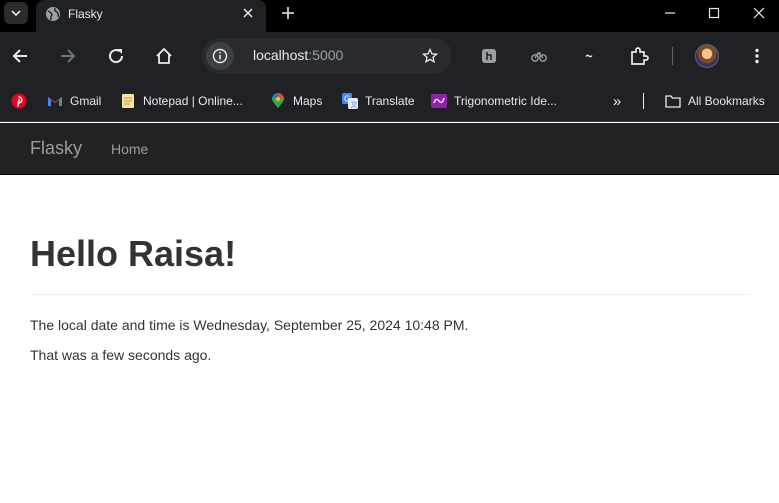  I want to click on extension-bicycle-button, so click(539, 56).